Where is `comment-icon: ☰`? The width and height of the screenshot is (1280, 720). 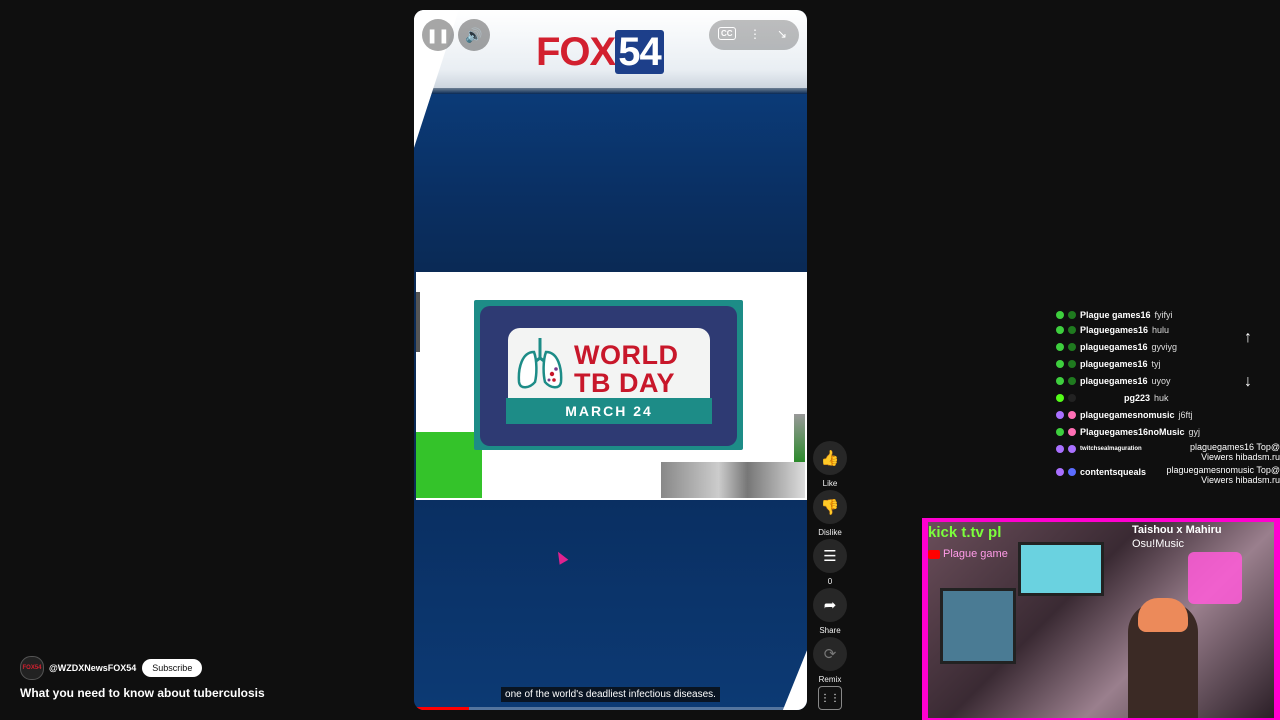 comment-icon: ☰ is located at coordinates (830, 556).